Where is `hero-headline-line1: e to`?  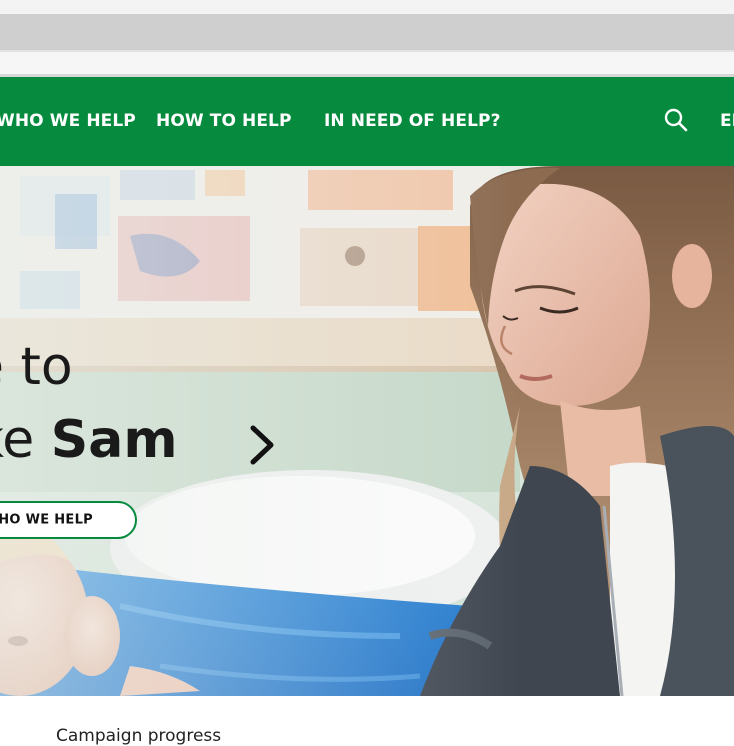 hero-headline-line1: e to is located at coordinates (36, 367).